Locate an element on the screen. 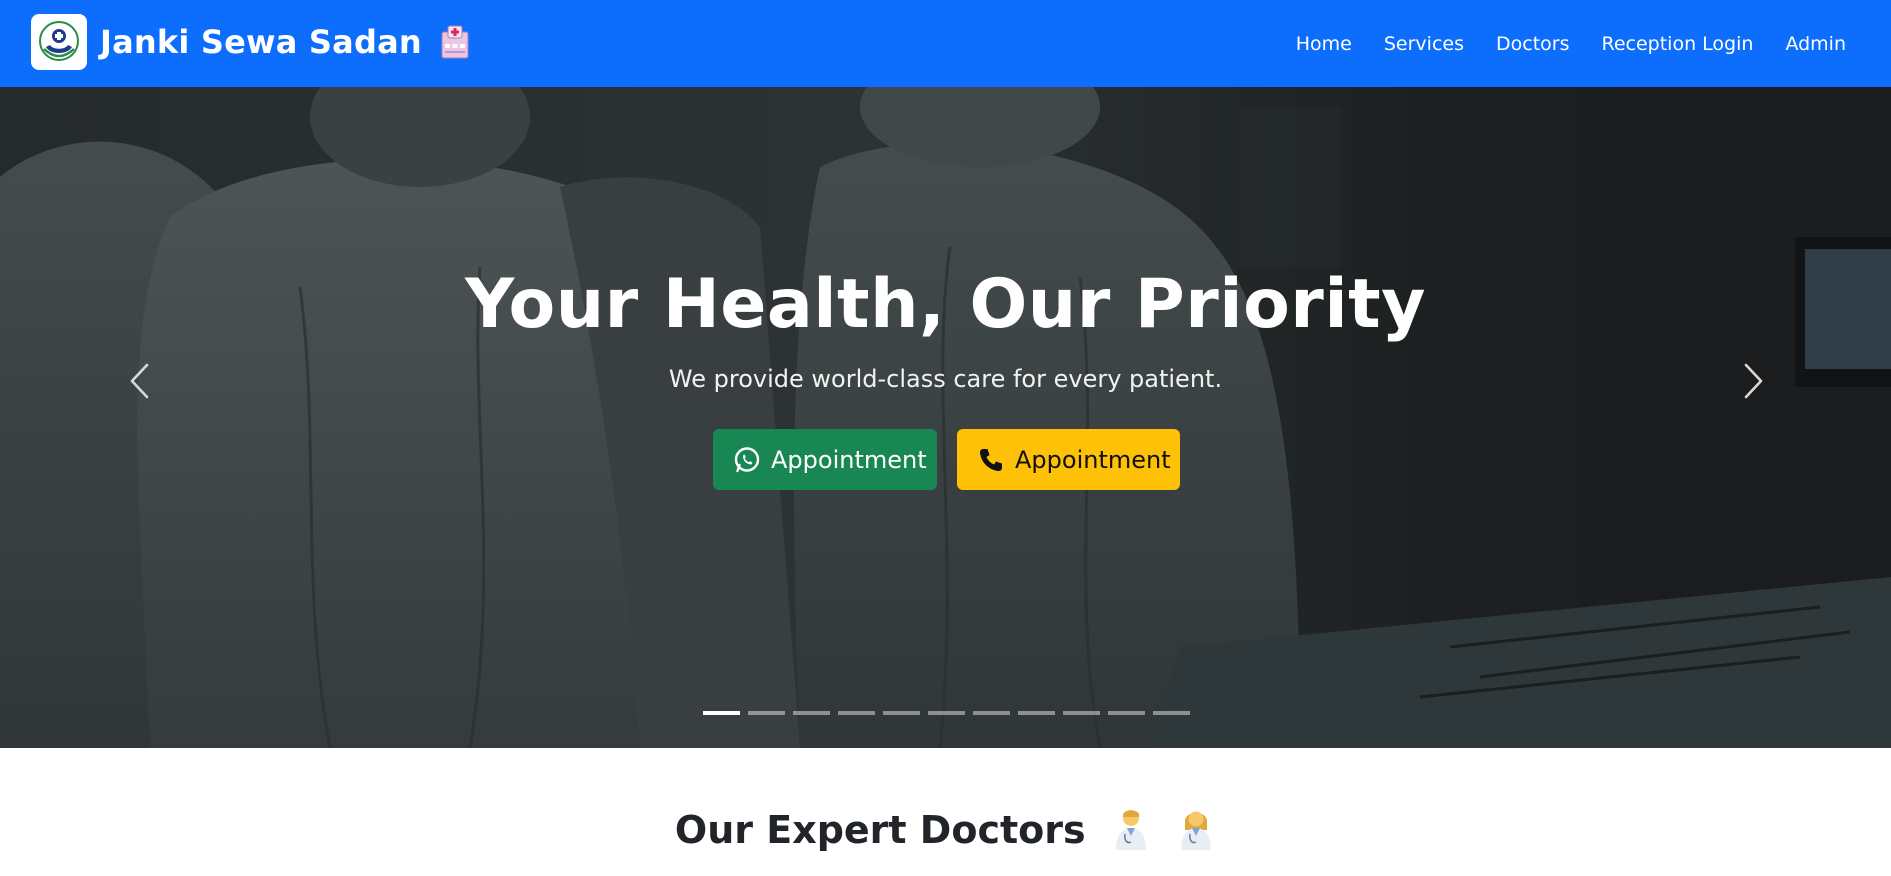 This screenshot has width=1891, height=876. nav-link-doctors: Doctors is located at coordinates (1533, 44).